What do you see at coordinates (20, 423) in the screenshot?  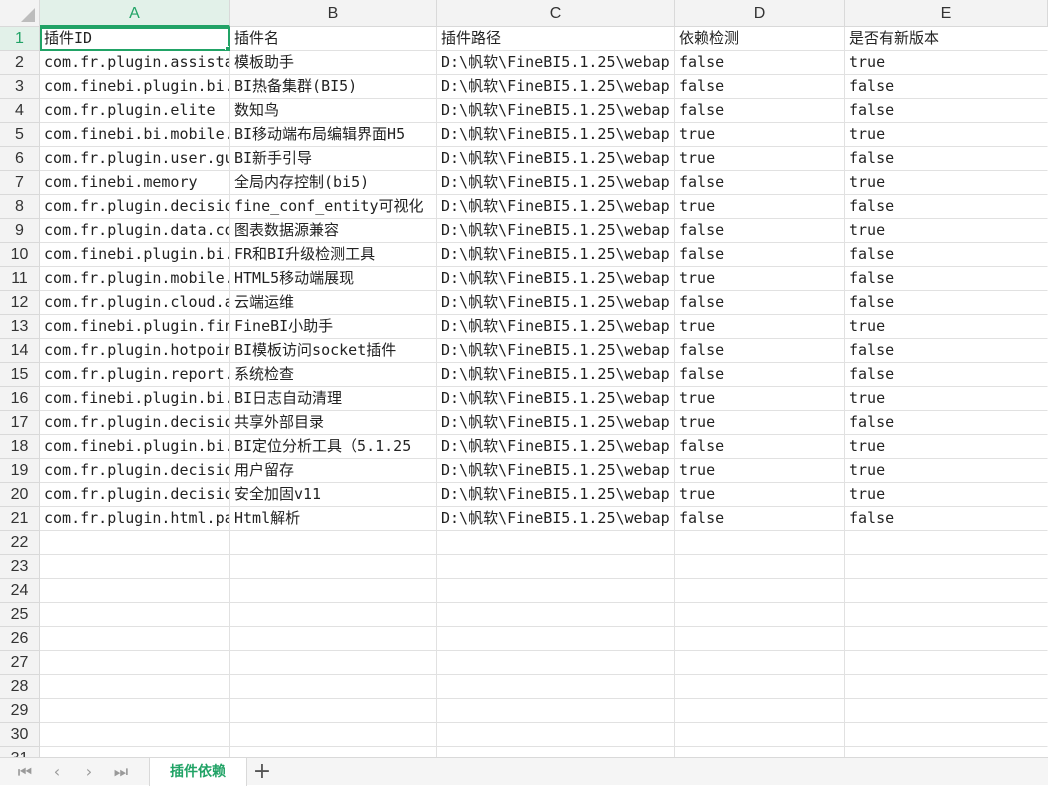 I see `row-header: 17` at bounding box center [20, 423].